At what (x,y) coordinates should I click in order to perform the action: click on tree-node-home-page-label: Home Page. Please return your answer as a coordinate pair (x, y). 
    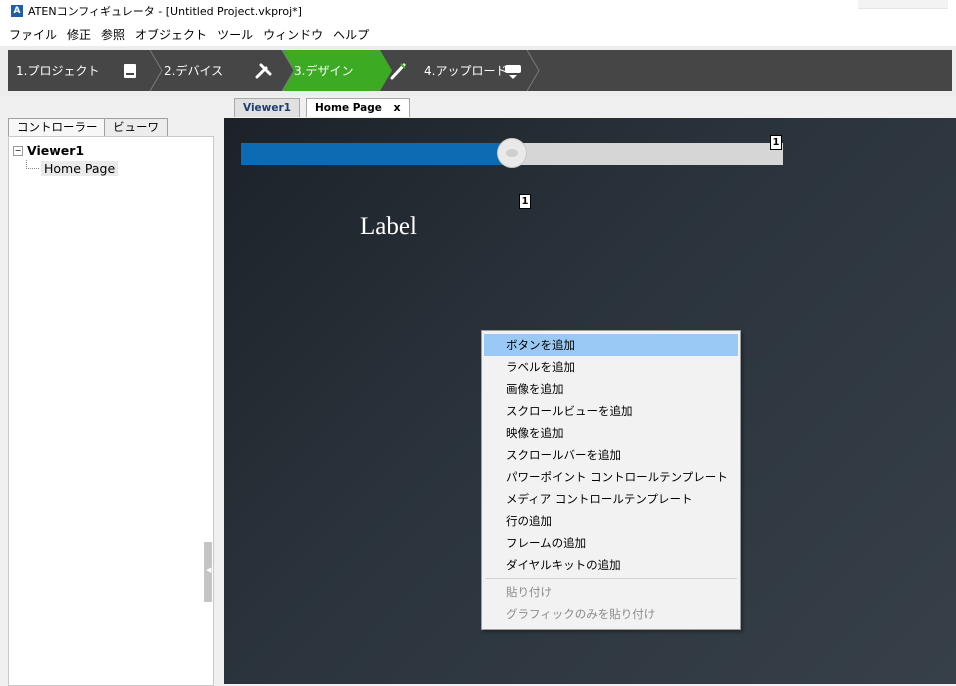
    Looking at the image, I should click on (80, 168).